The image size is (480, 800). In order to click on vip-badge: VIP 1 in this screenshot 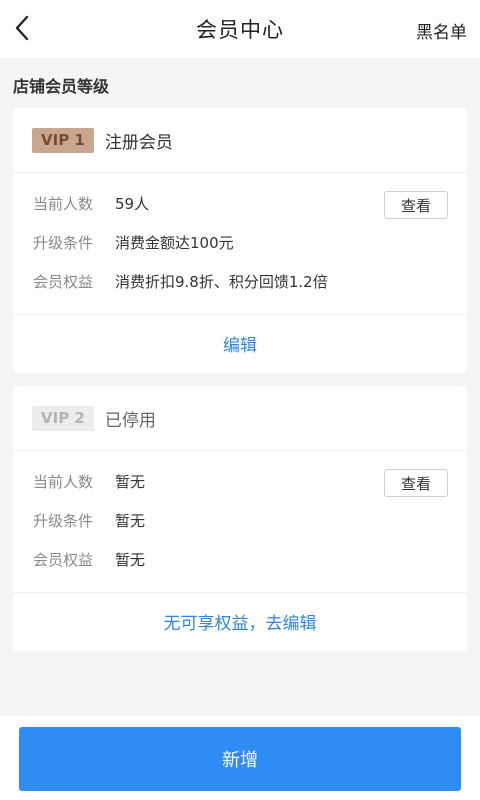, I will do `click(63, 140)`.